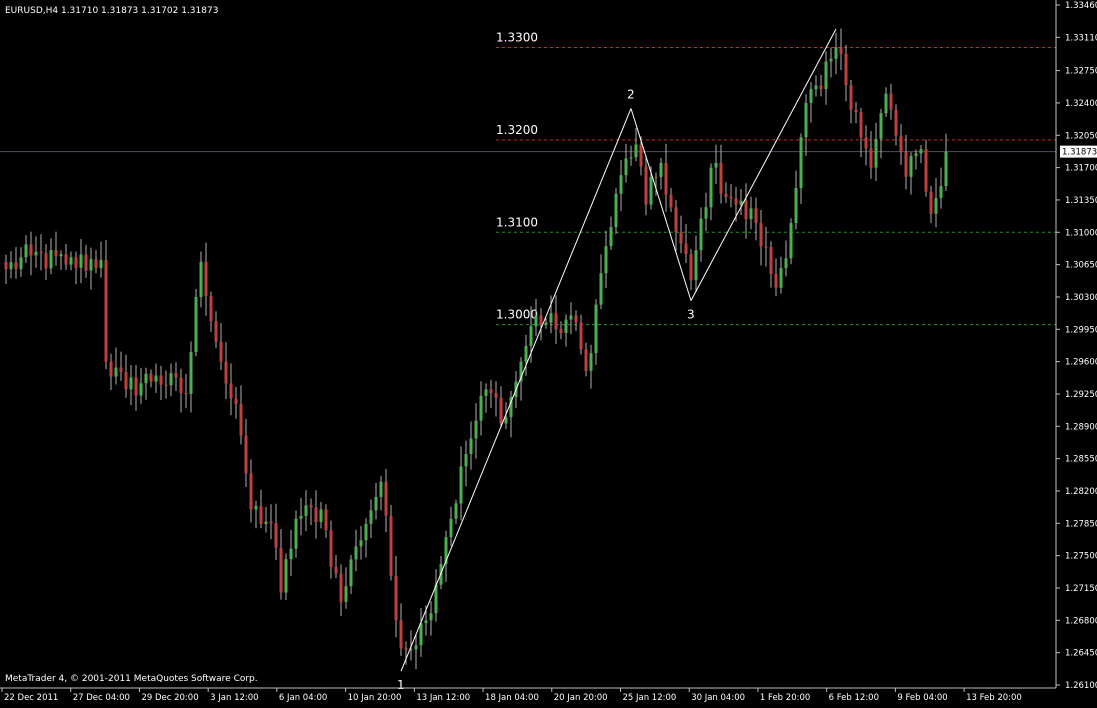  I want to click on time-tick-label: 13 Feb 20:00, so click(994, 698).